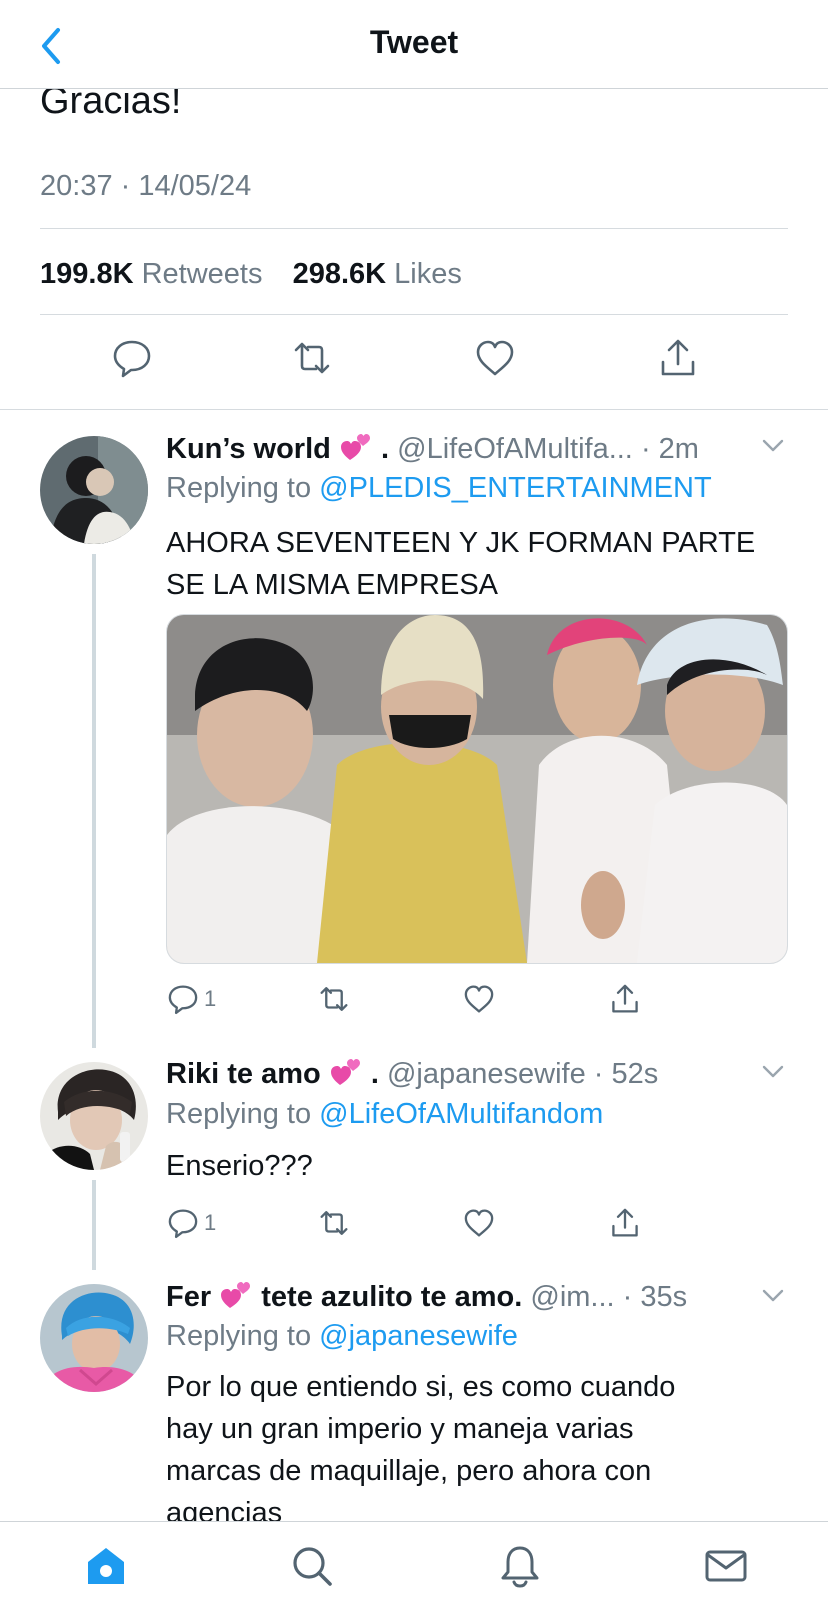  I want to click on replying-to-handle: @LifeOfAMultifandom, so click(461, 1114).